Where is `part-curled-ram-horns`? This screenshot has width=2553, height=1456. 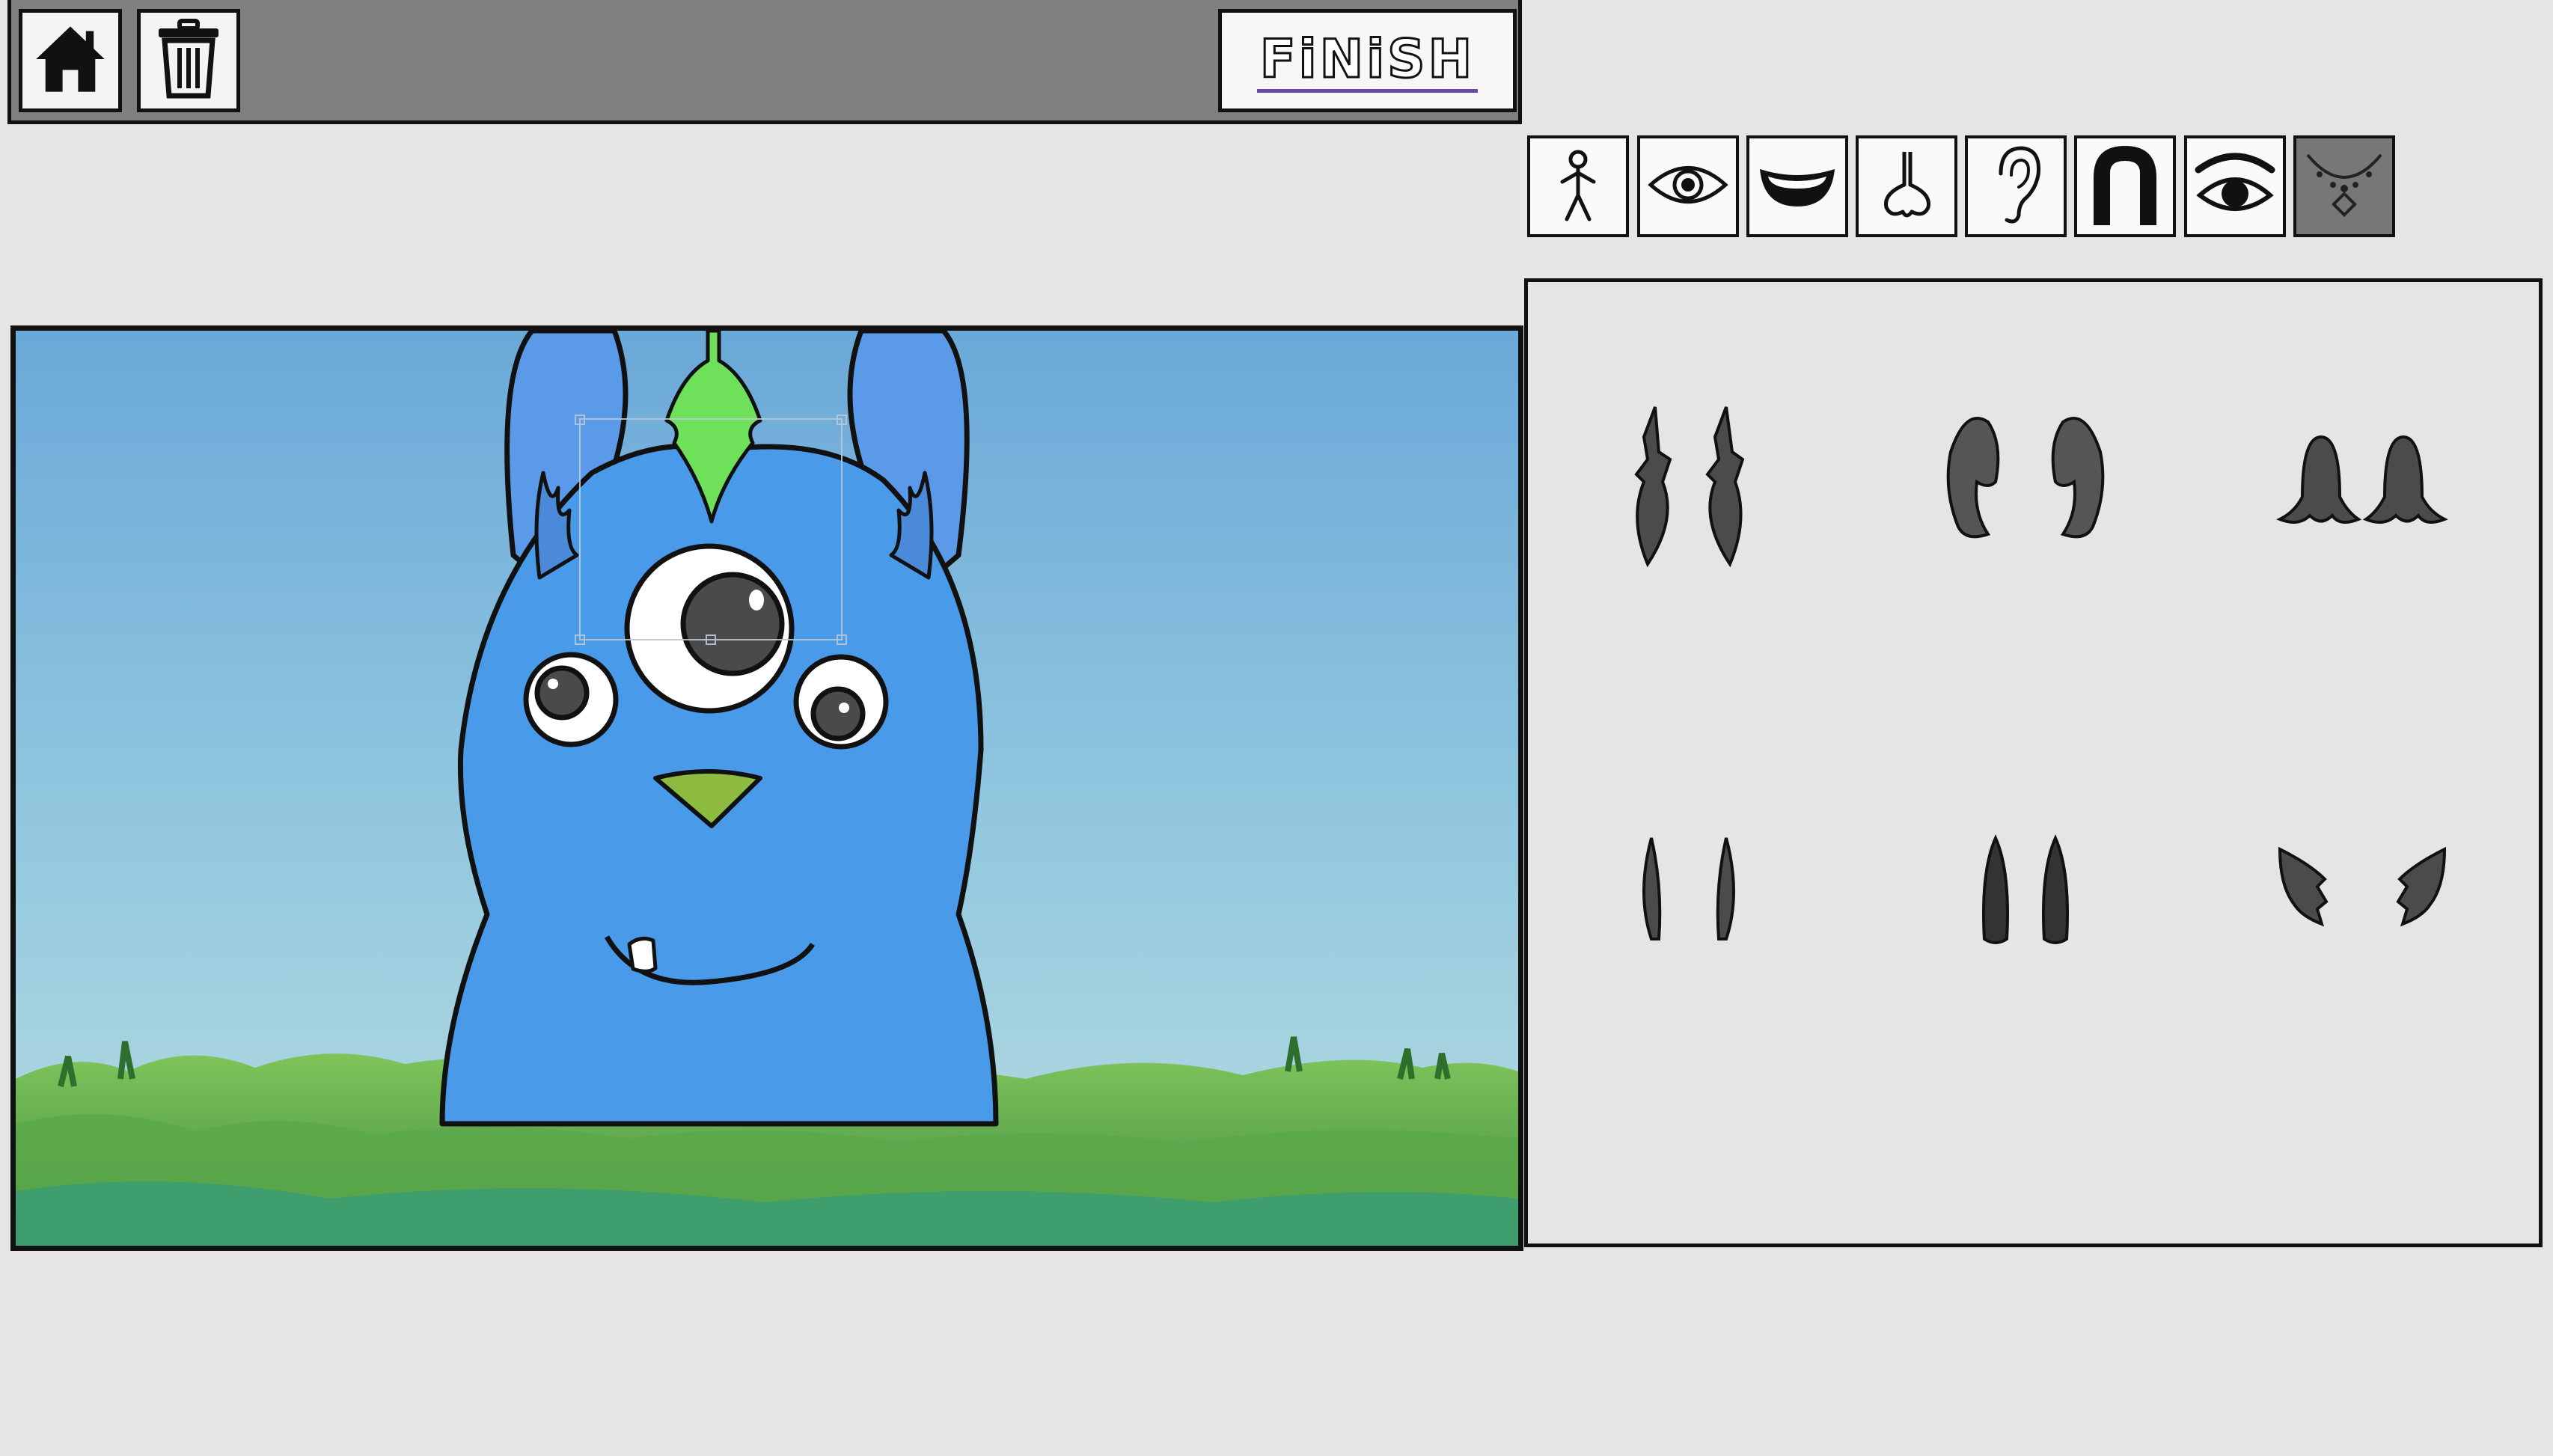
part-curled-ram-horns is located at coordinates (2025, 482).